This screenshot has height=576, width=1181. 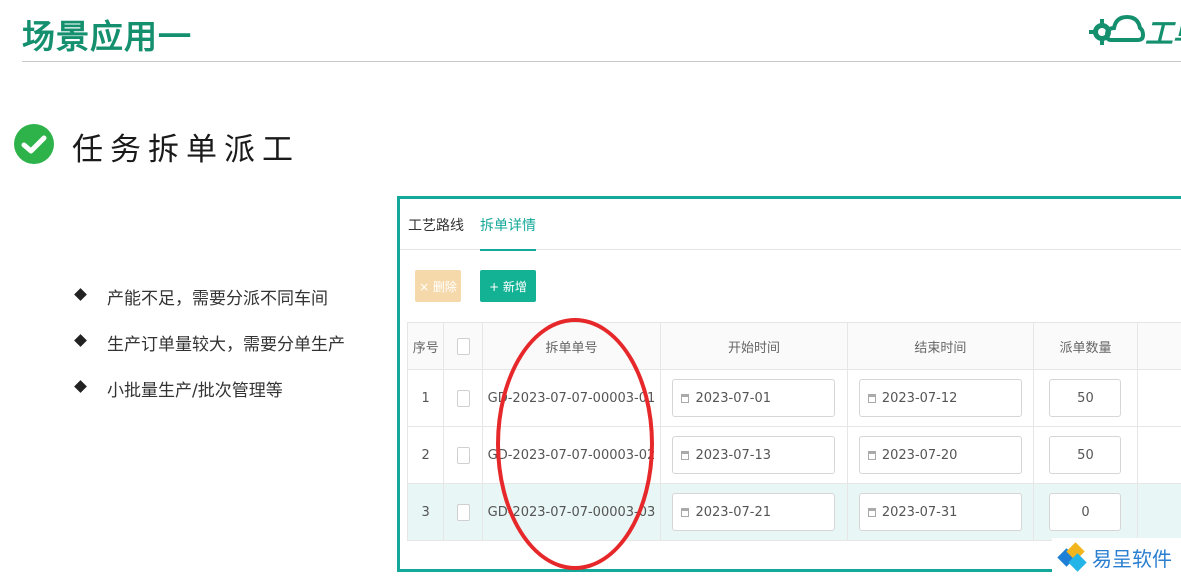 I want to click on watermark: 易呈软件, so click(x=1116, y=557).